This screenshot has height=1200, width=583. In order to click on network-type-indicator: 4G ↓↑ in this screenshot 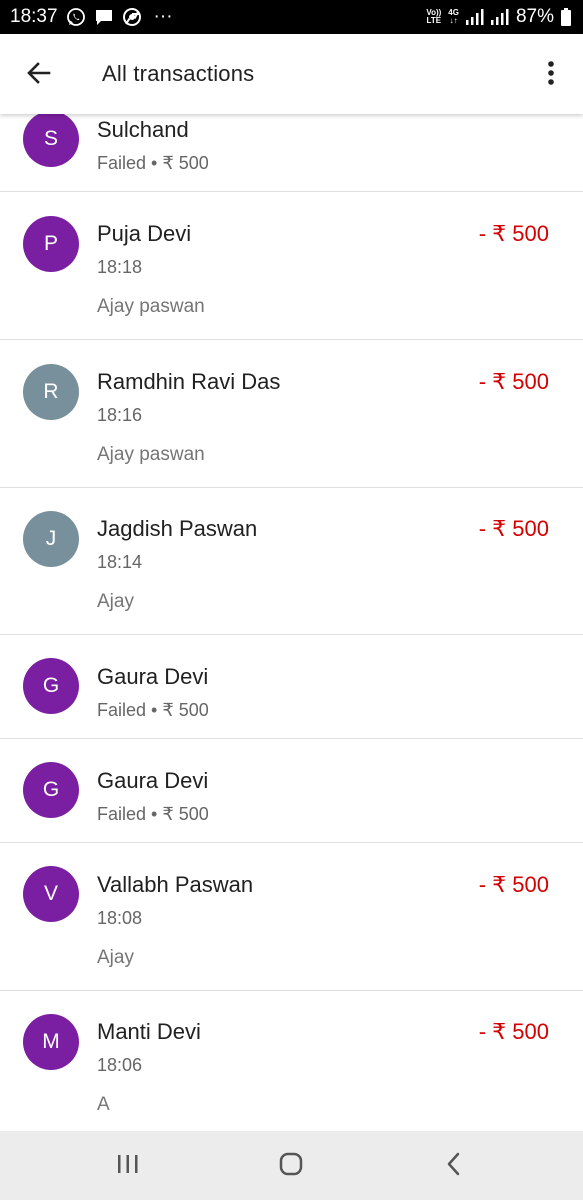, I will do `click(453, 16)`.